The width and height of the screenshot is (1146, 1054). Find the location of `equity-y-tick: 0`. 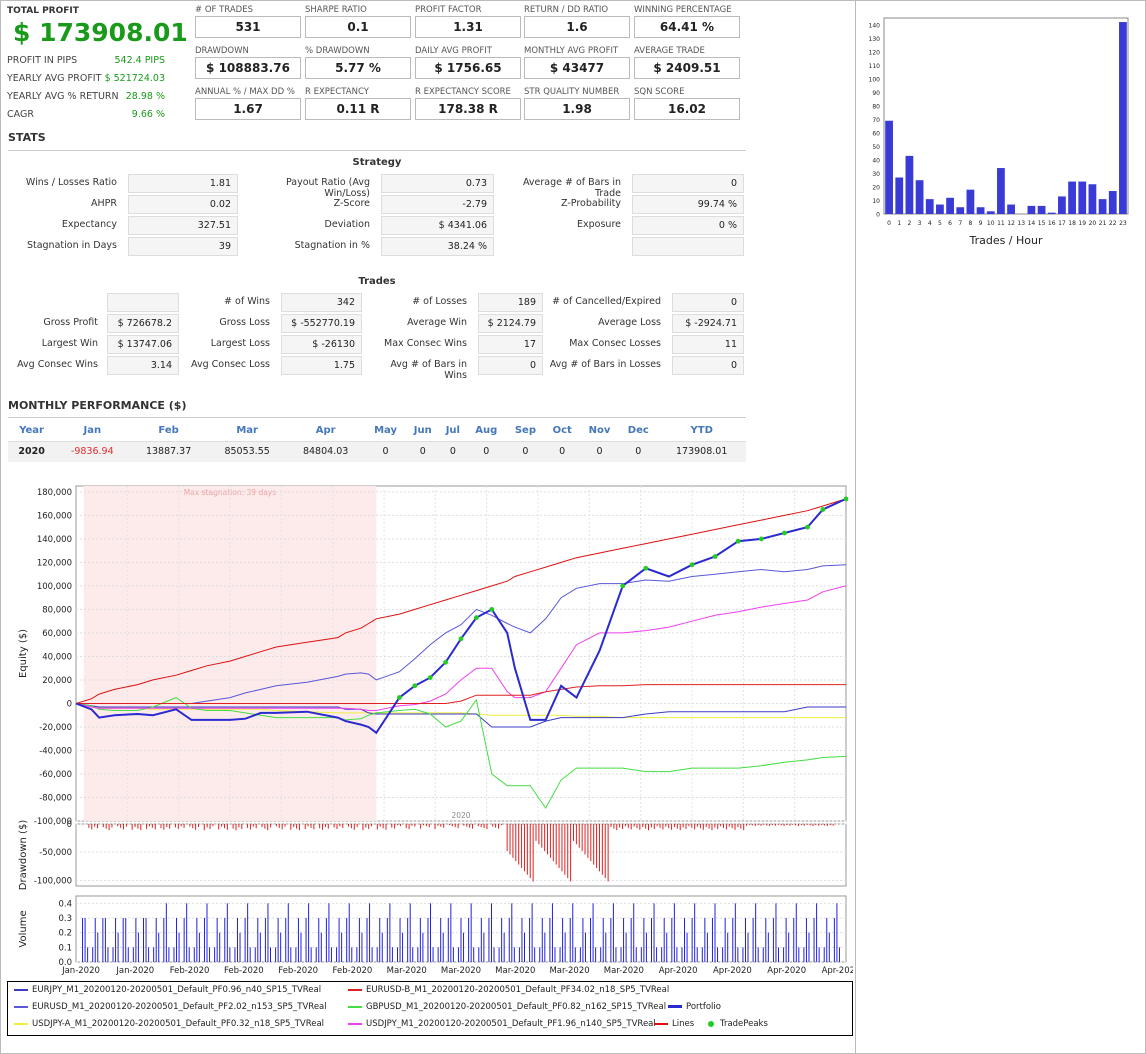

equity-y-tick: 0 is located at coordinates (69, 704).